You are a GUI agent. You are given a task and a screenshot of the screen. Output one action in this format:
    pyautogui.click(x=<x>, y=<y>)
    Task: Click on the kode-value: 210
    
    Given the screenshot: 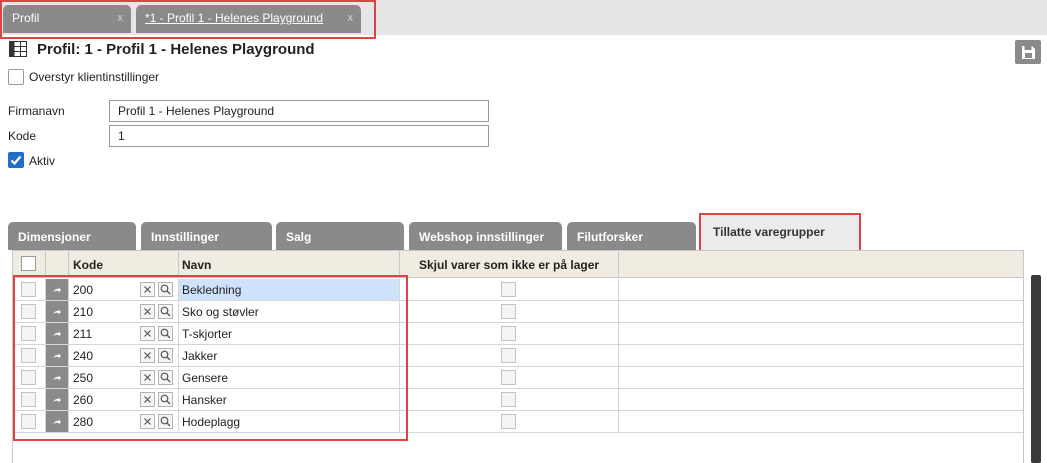 What is the action you would take?
    pyautogui.click(x=83, y=312)
    